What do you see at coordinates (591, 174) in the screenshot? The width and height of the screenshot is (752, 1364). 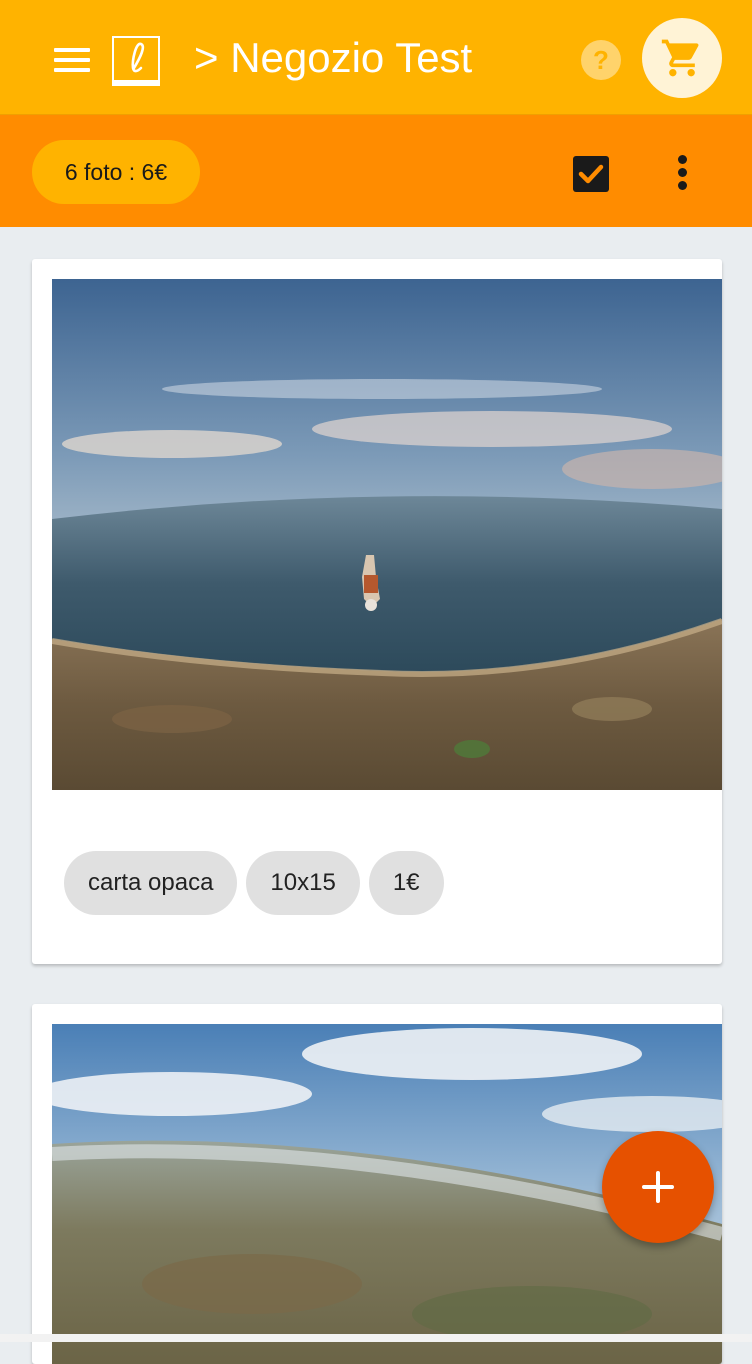 I see `checkbox-checked-icon` at bounding box center [591, 174].